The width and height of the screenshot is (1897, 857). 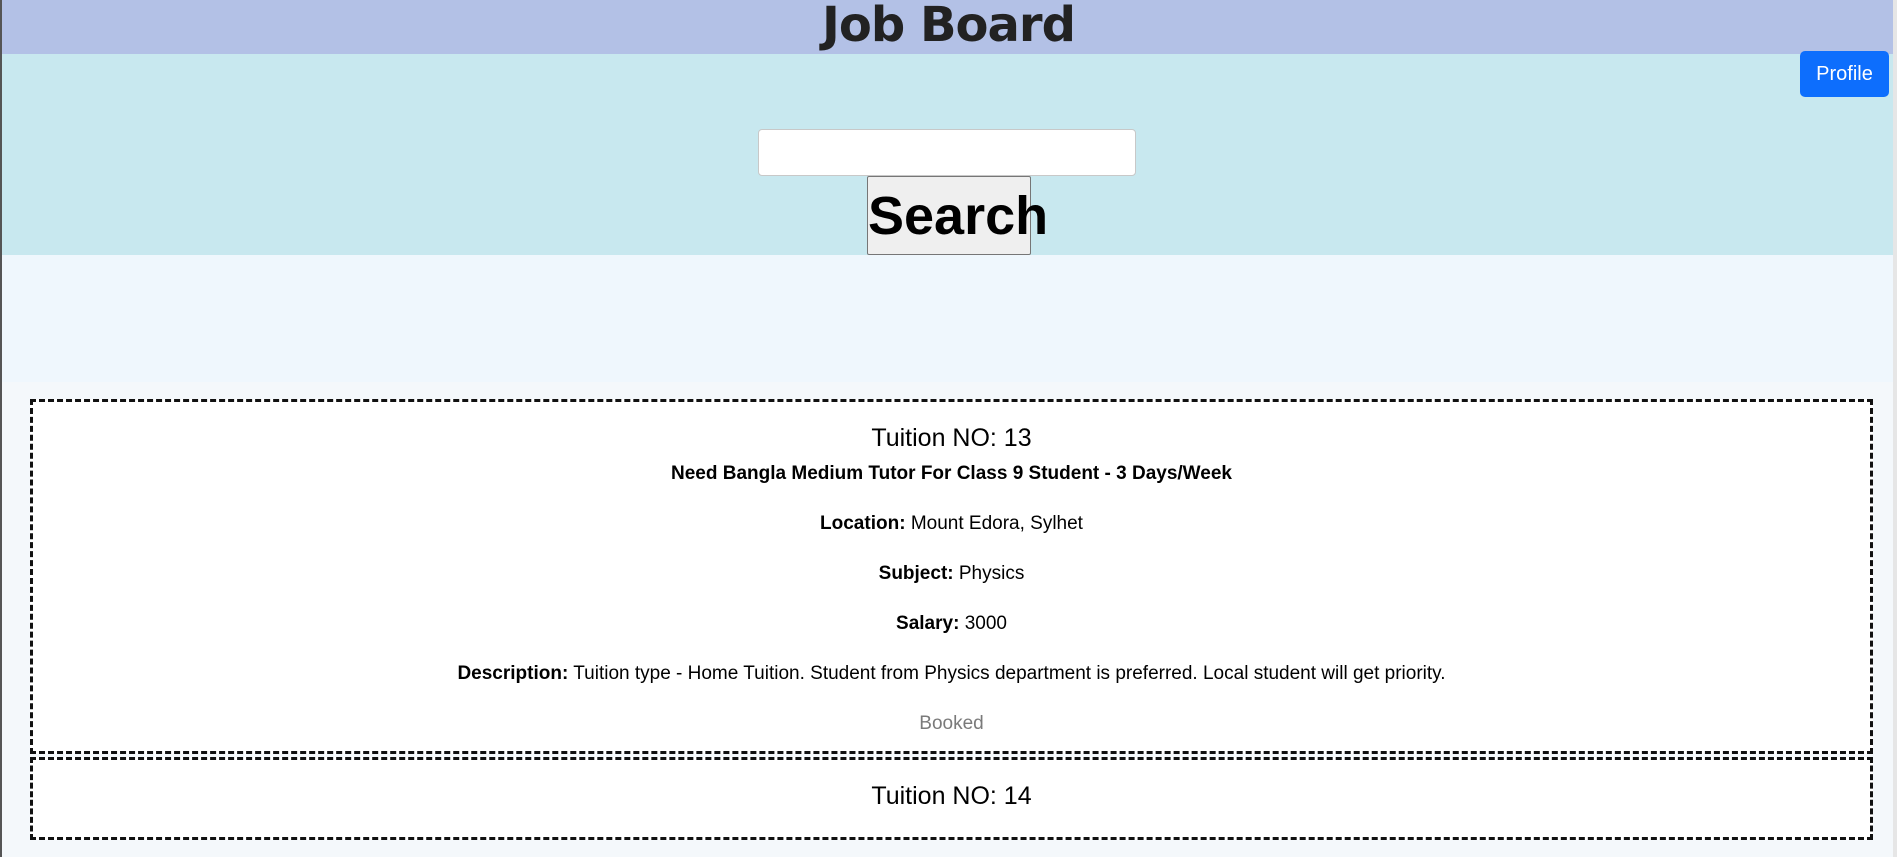 What do you see at coordinates (951, 723) in the screenshot?
I see `status-badge: Booked` at bounding box center [951, 723].